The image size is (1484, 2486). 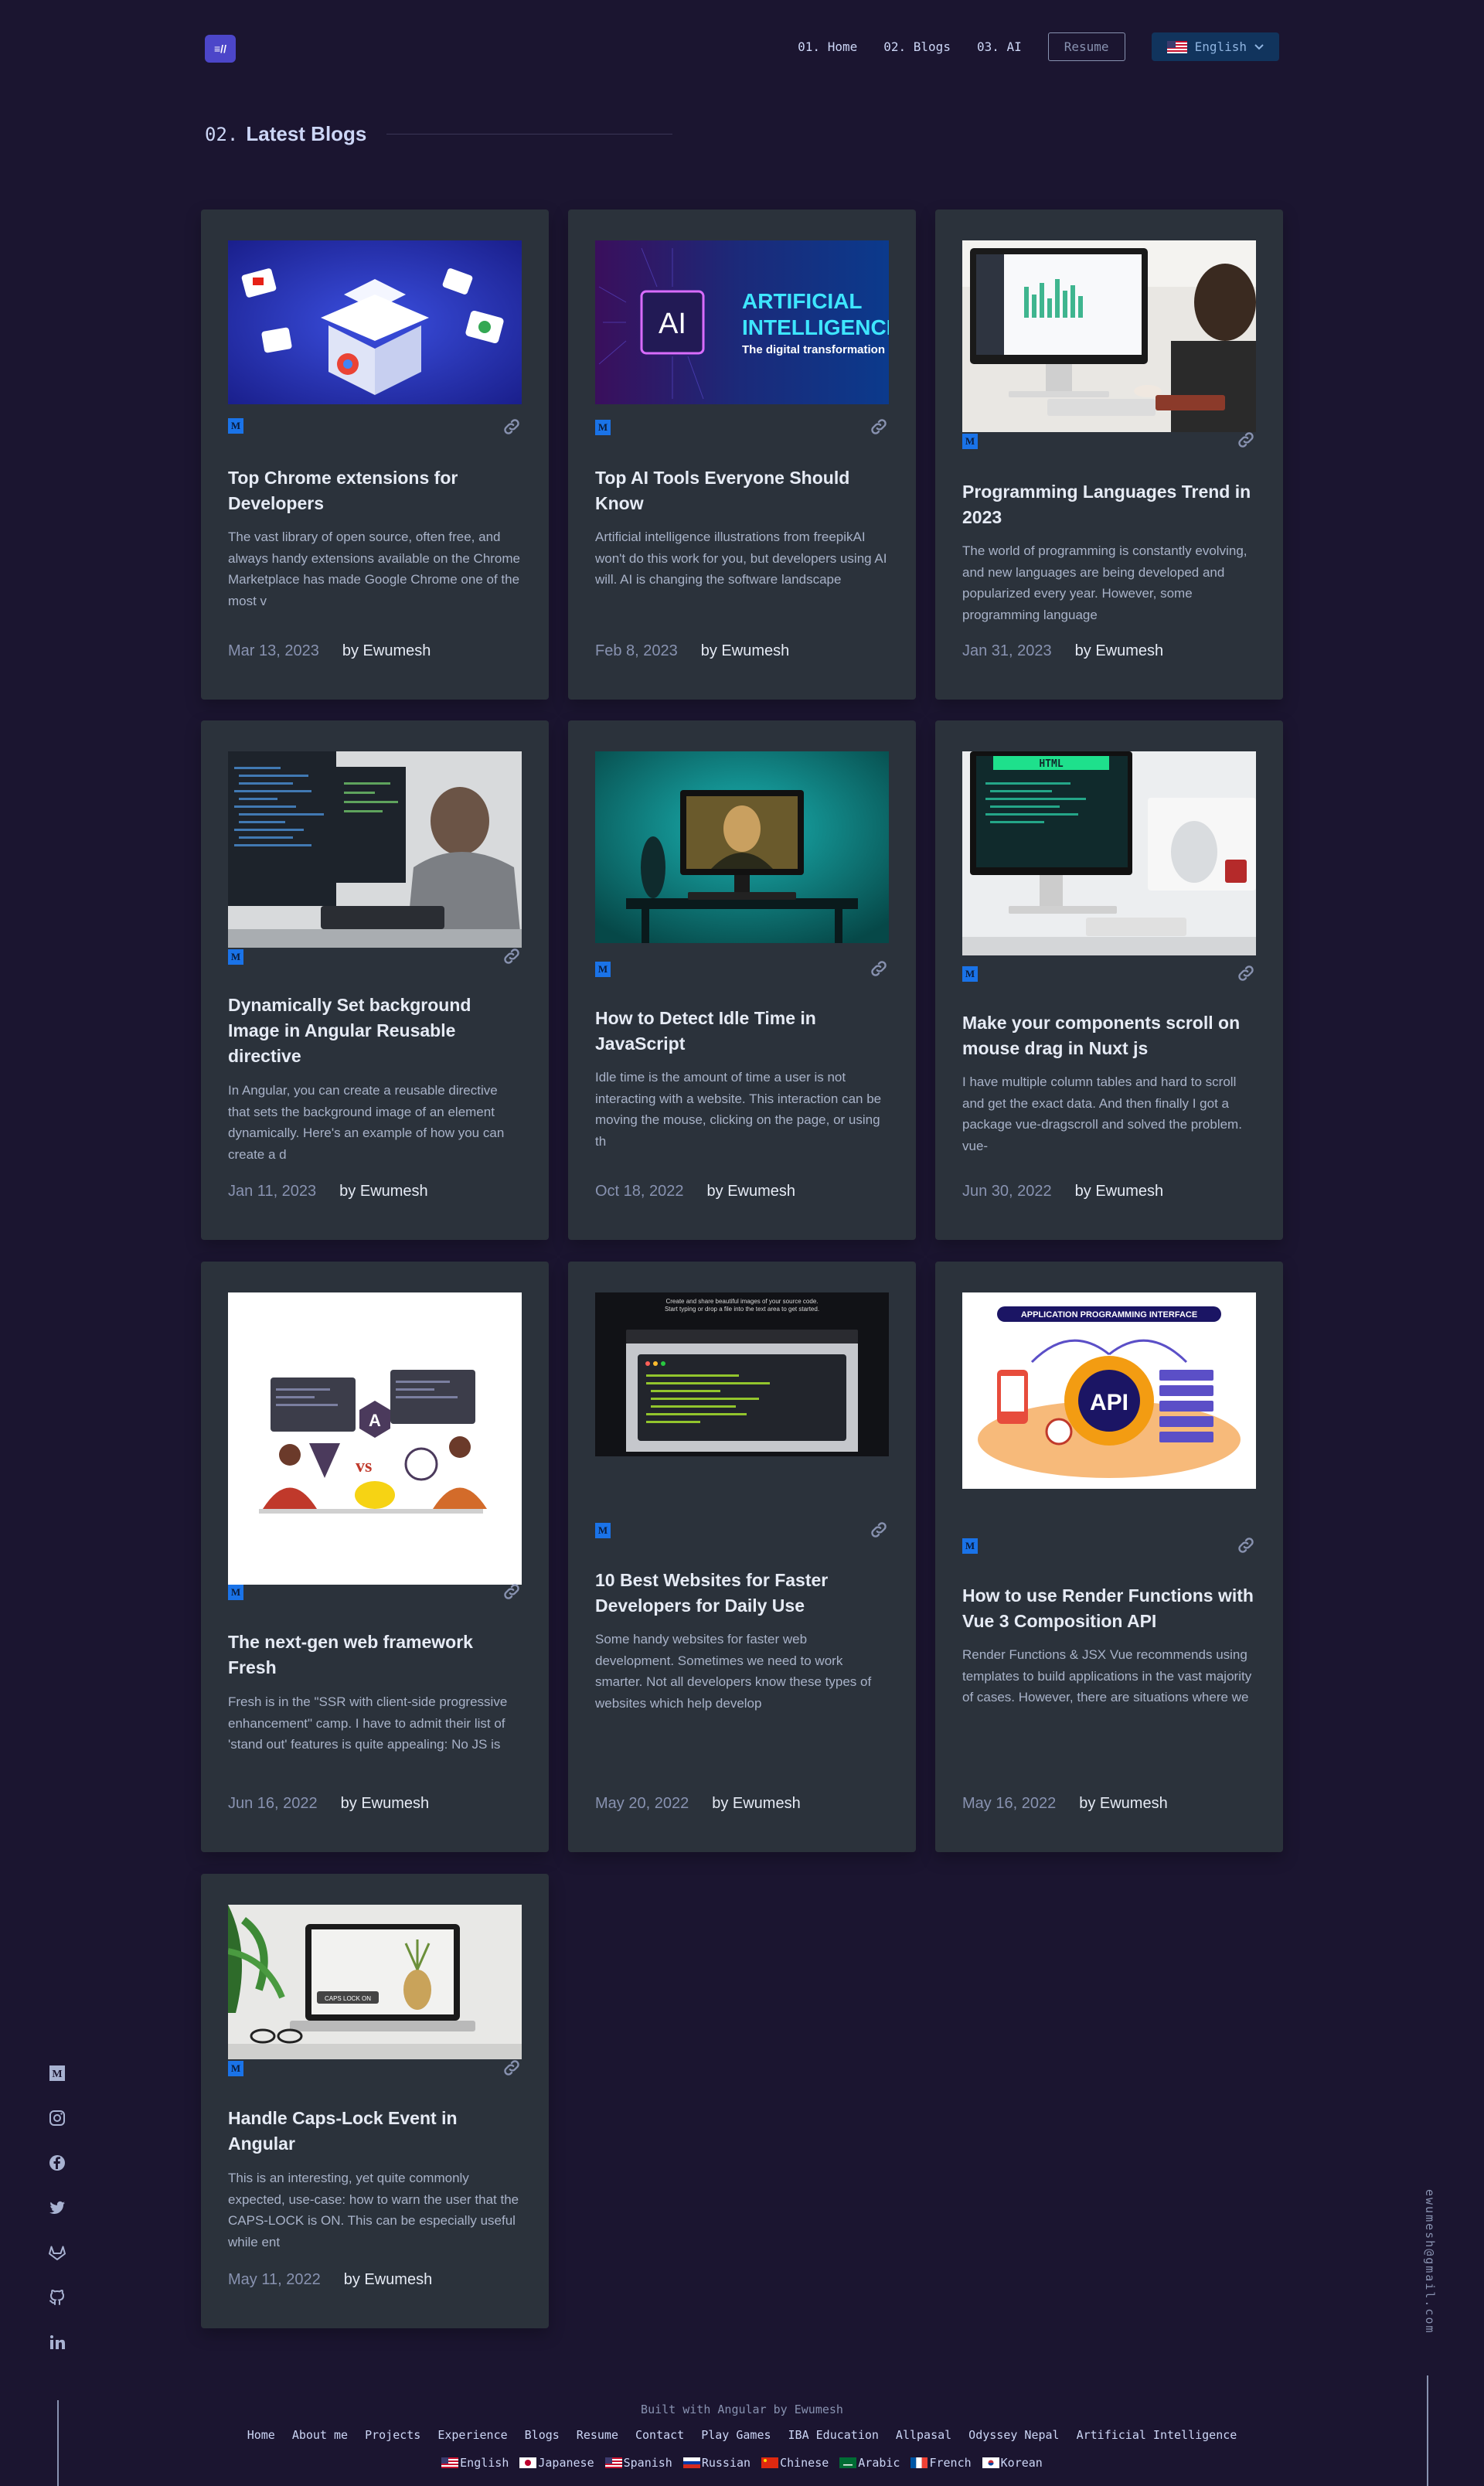 What do you see at coordinates (923, 2435) in the screenshot?
I see `footer-link-allpasal: Allpasal` at bounding box center [923, 2435].